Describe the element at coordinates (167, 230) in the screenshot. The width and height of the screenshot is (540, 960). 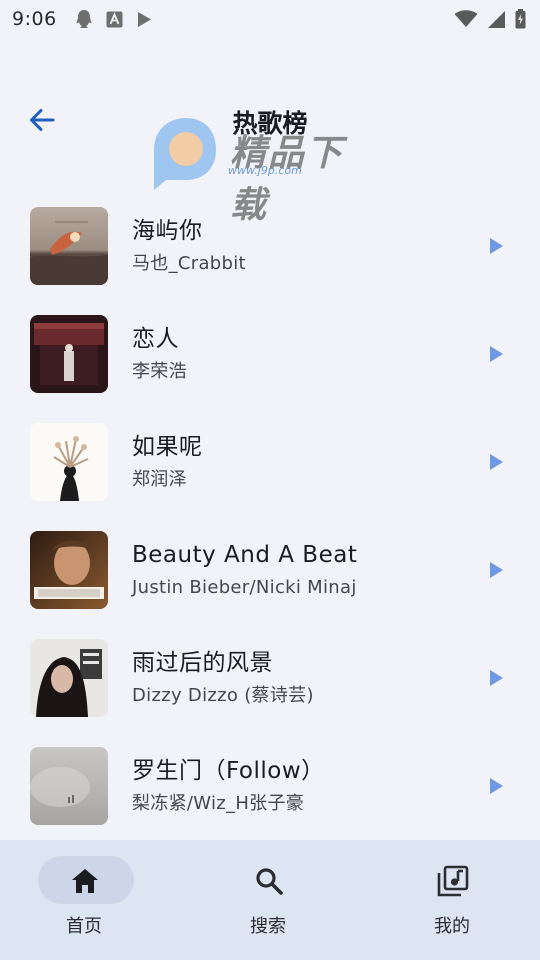
I see `song-title: 海屿你` at that location.